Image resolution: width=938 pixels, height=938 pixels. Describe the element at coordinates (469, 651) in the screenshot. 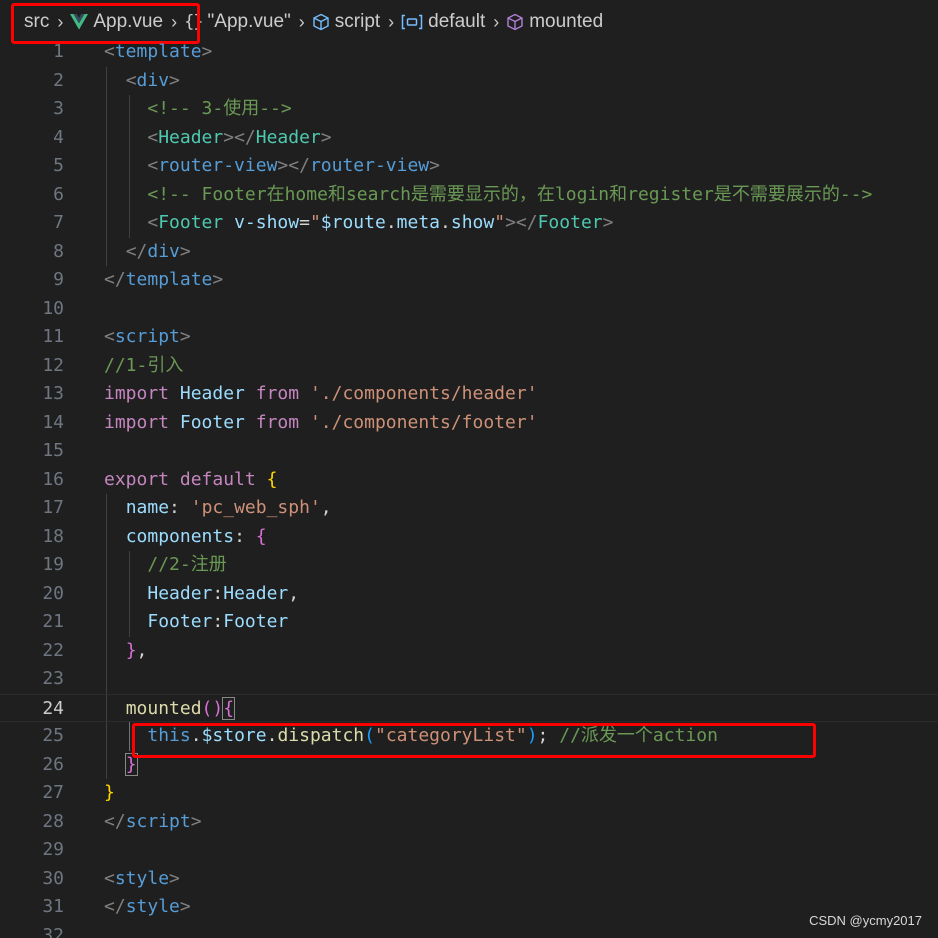

I see `code-line: 22 },` at that location.